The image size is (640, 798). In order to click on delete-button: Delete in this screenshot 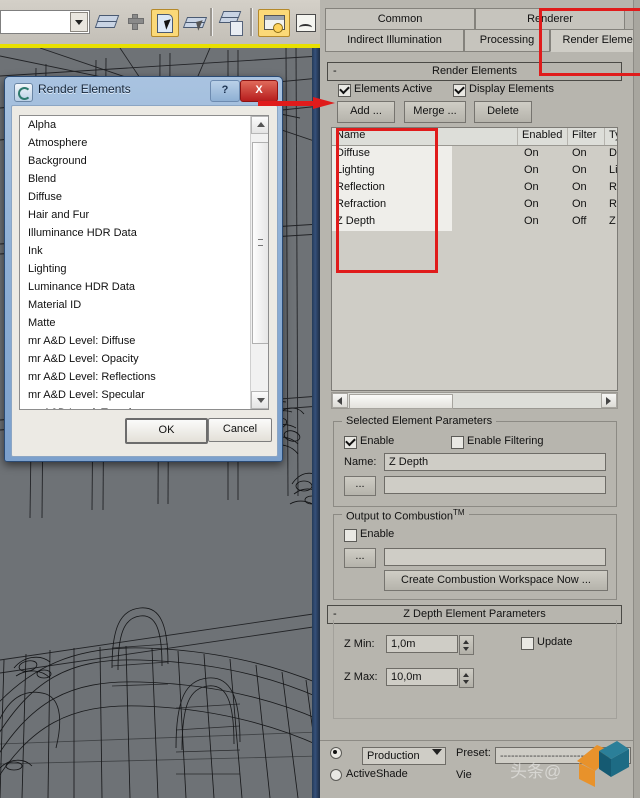, I will do `click(503, 112)`.